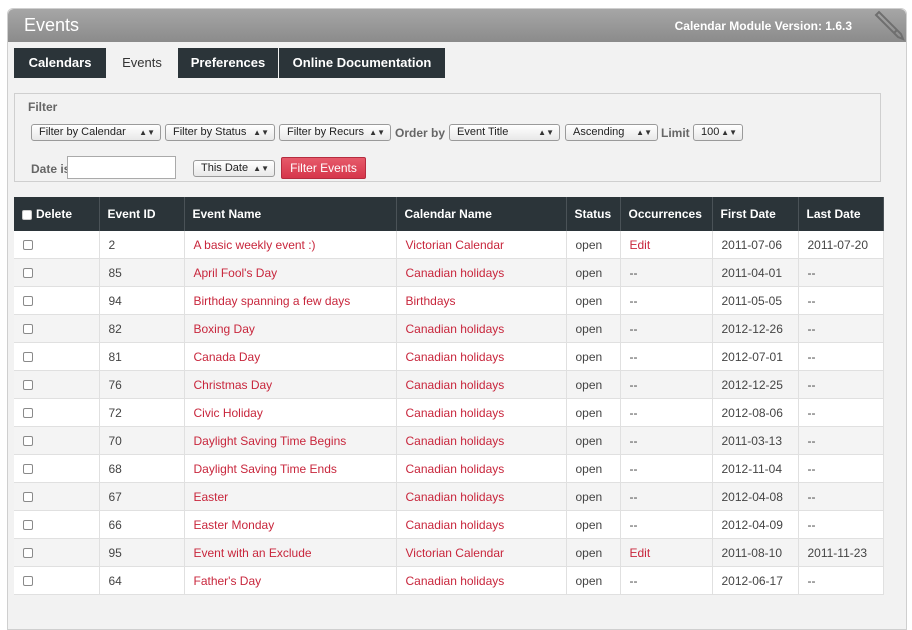  What do you see at coordinates (142, 384) in the screenshot?
I see `event-id: 76` at bounding box center [142, 384].